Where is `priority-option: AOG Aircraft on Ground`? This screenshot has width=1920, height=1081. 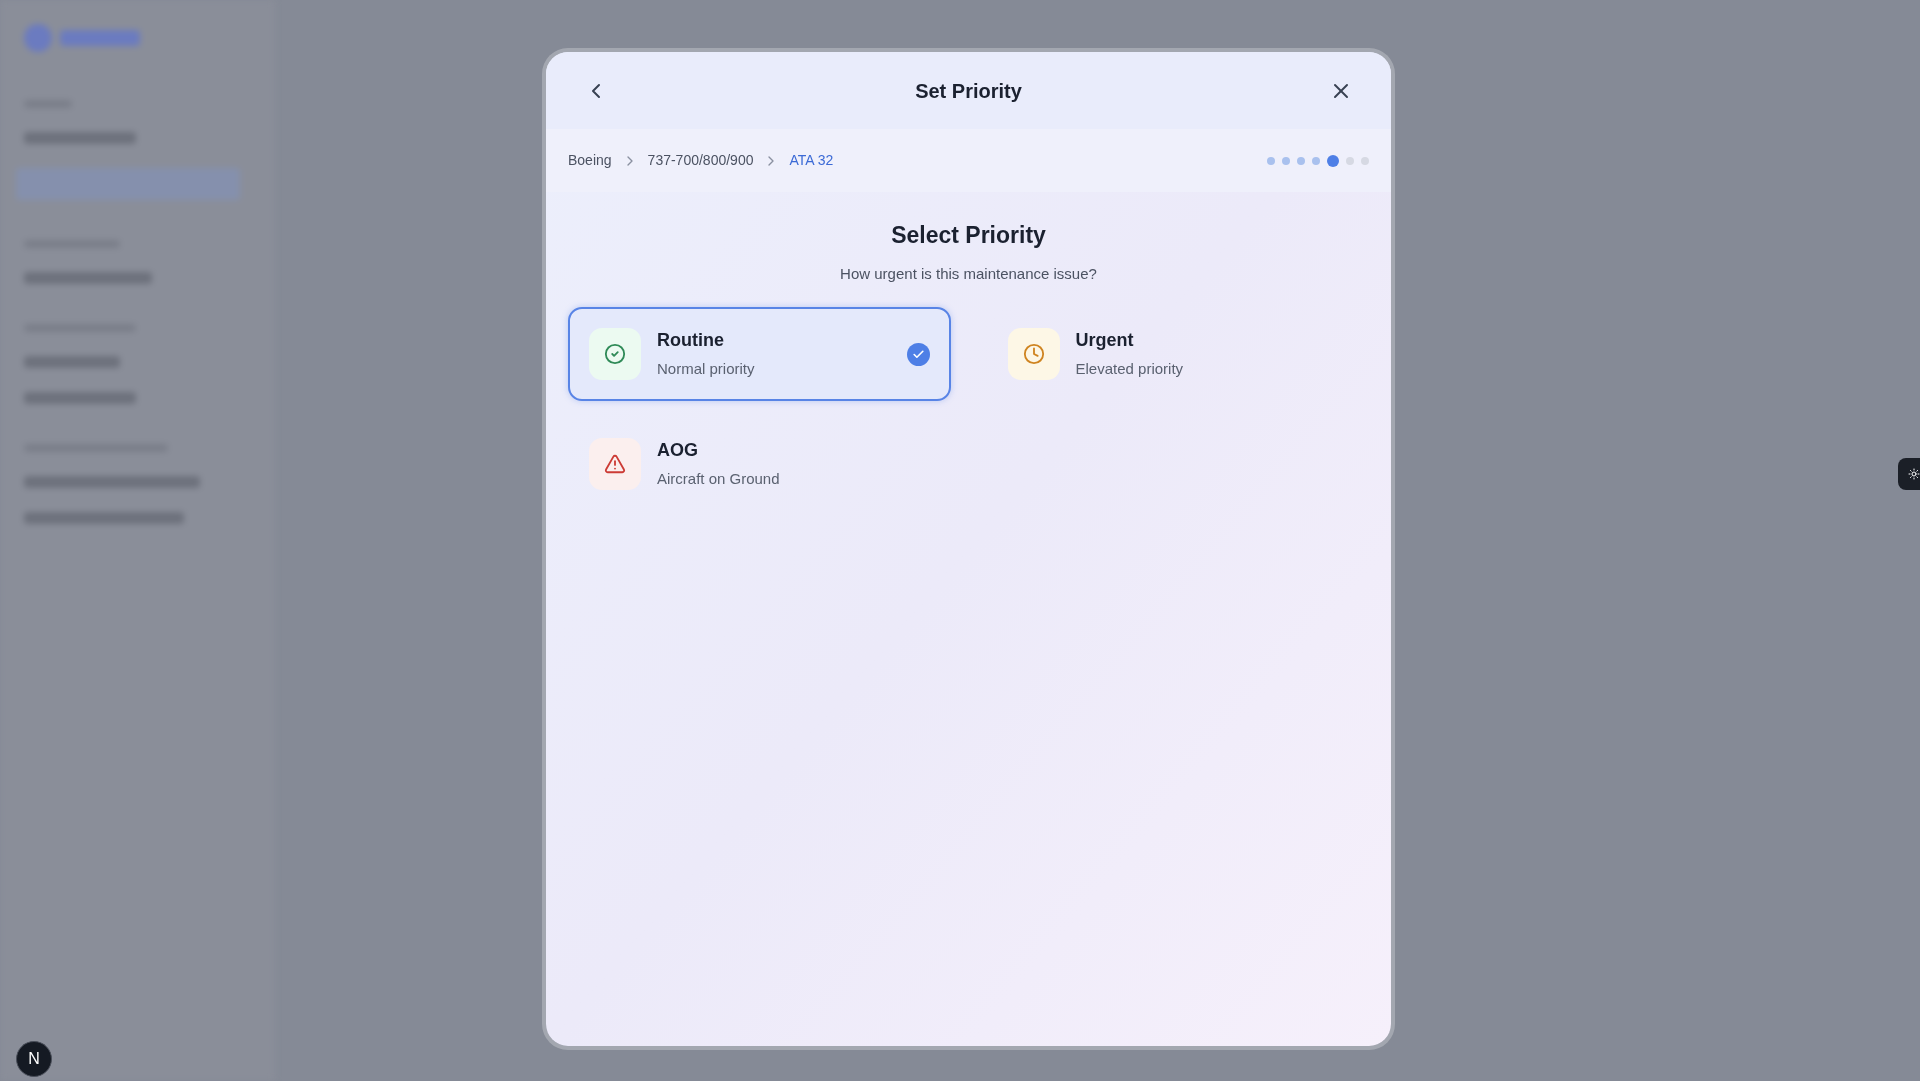 priority-option: AOG Aircraft on Ground is located at coordinates (759, 464).